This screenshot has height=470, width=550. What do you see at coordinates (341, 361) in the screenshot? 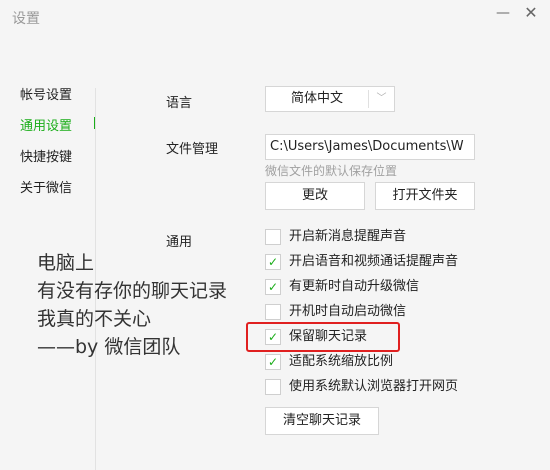
I see `option-label: 适配系统缩放比例` at bounding box center [341, 361].